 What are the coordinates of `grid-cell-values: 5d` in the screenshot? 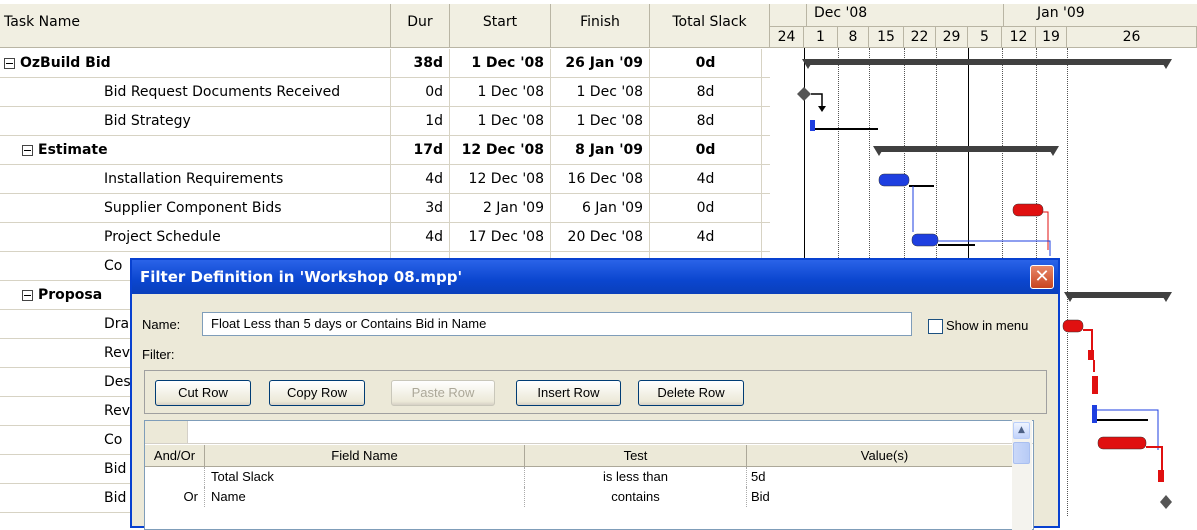 It's located at (885, 477).